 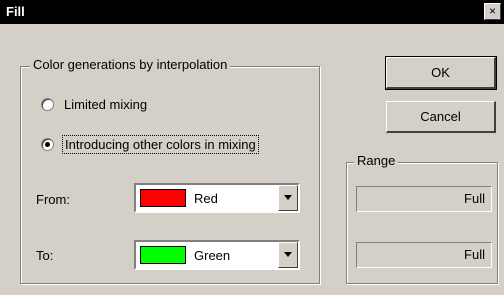 What do you see at coordinates (160, 144) in the screenshot?
I see `introducing-colors-label: Introducing other colors in mixing` at bounding box center [160, 144].